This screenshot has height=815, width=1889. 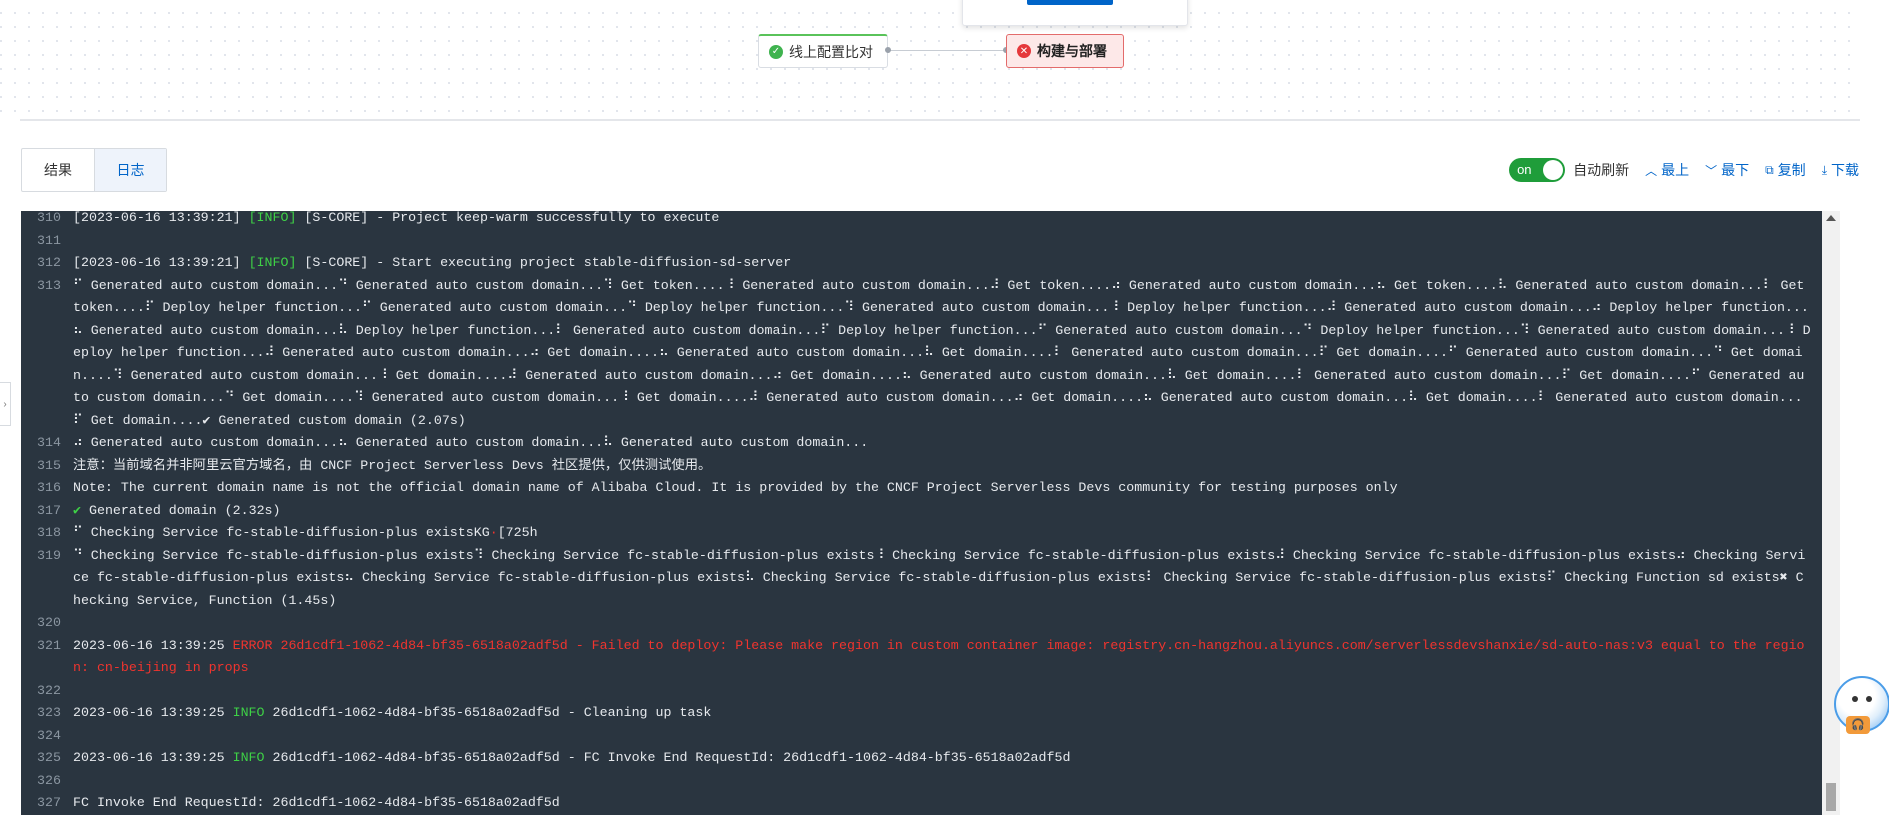 I want to click on line-number: 310, so click(x=49, y=218).